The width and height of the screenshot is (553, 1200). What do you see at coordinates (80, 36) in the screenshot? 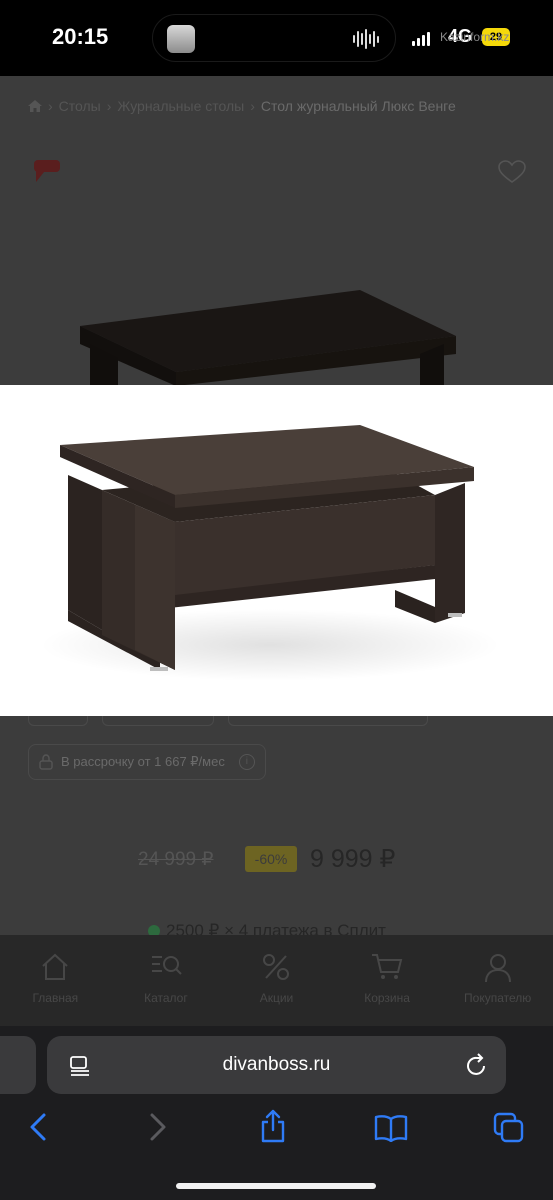
I see `clock: 20:15` at bounding box center [80, 36].